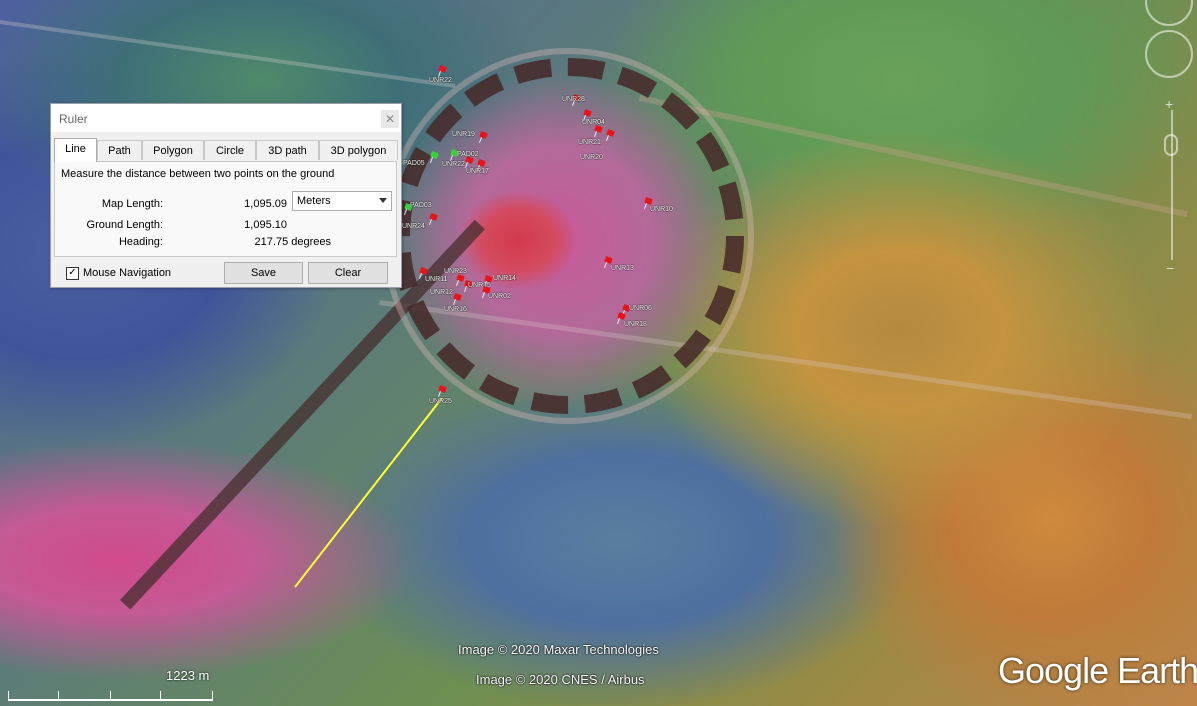  I want to click on tab-path: Path, so click(119, 150).